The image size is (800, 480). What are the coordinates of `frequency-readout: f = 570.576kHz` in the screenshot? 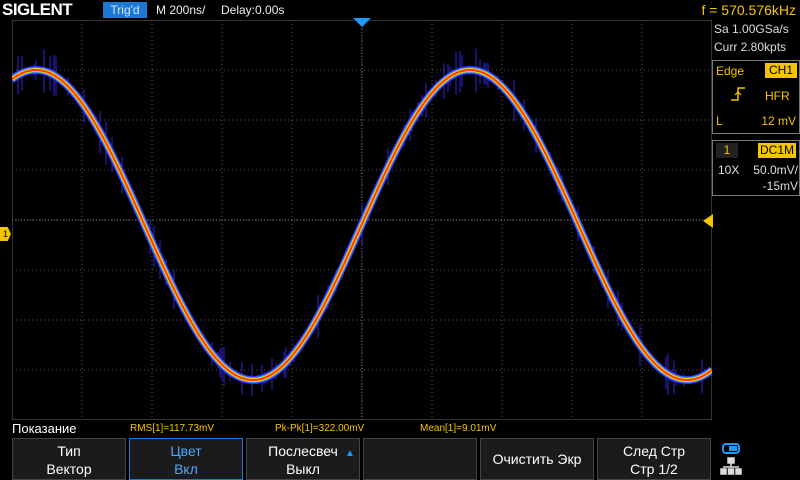 It's located at (748, 10).